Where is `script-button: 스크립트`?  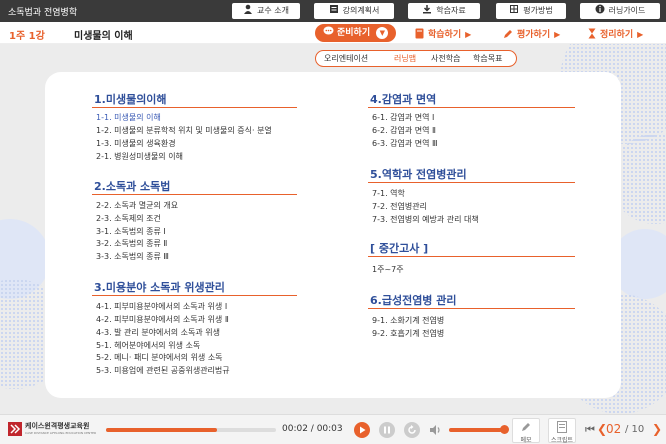
script-button: 스크립트 is located at coordinates (562, 431).